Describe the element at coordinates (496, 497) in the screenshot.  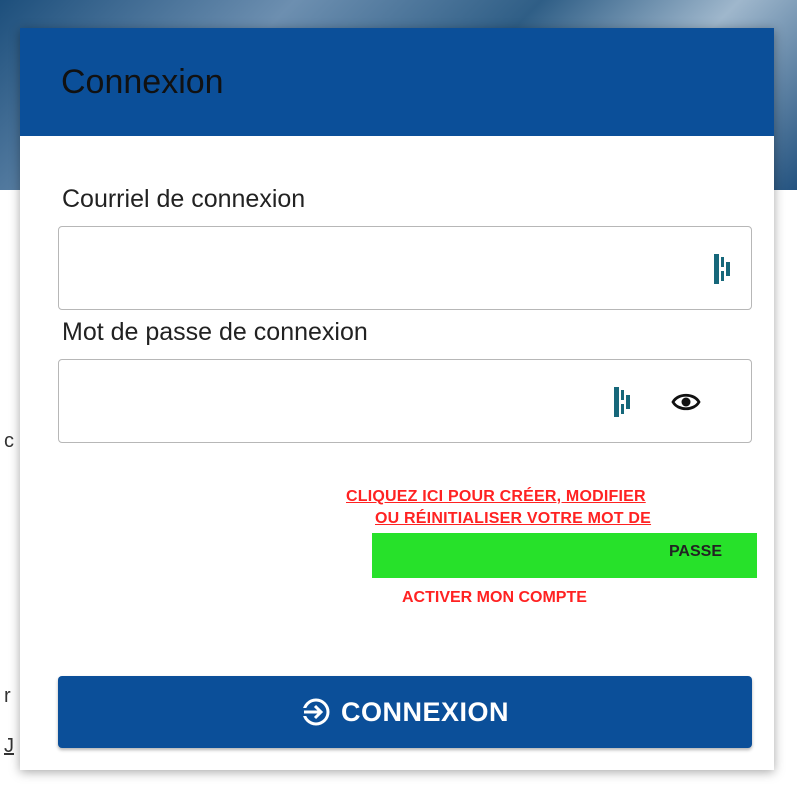
I see `reset-password-link-line1: CLIQUEZ ICI POUR CRÉER, MODIFIER` at that location.